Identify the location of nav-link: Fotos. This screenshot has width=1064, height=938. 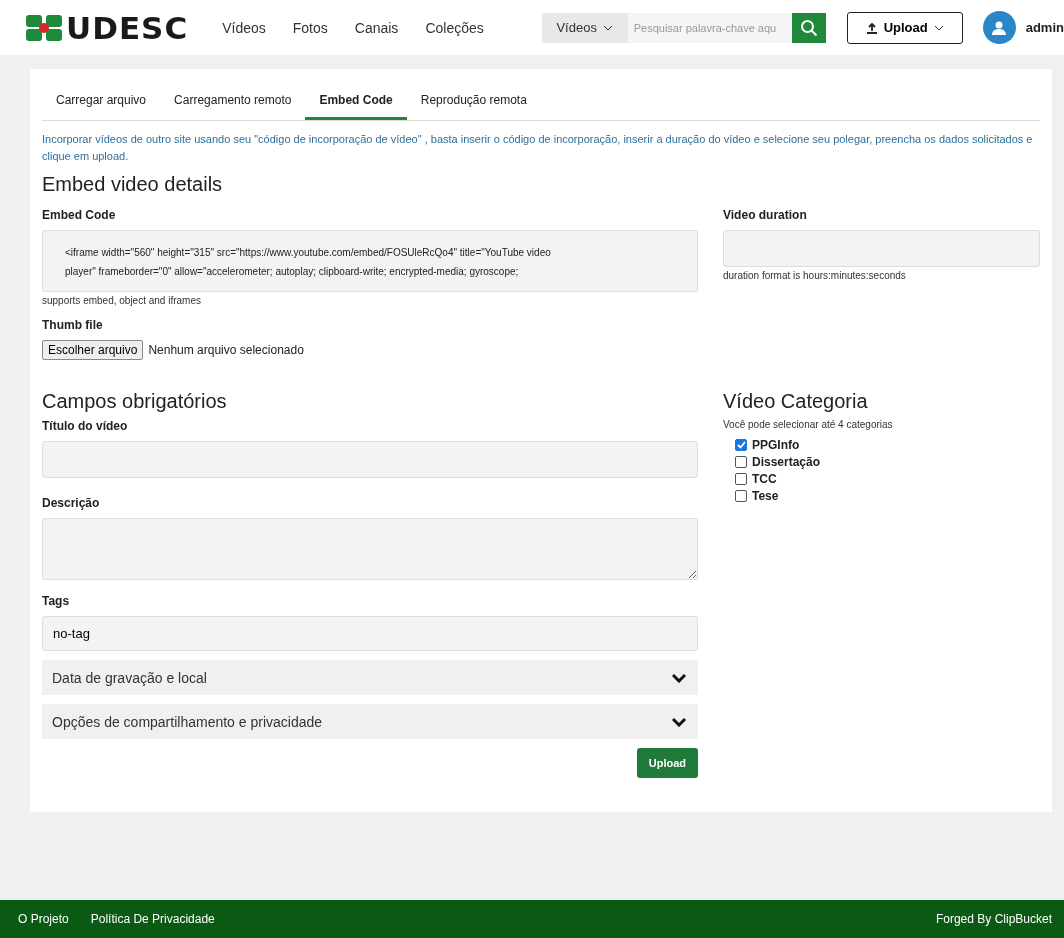
(310, 27).